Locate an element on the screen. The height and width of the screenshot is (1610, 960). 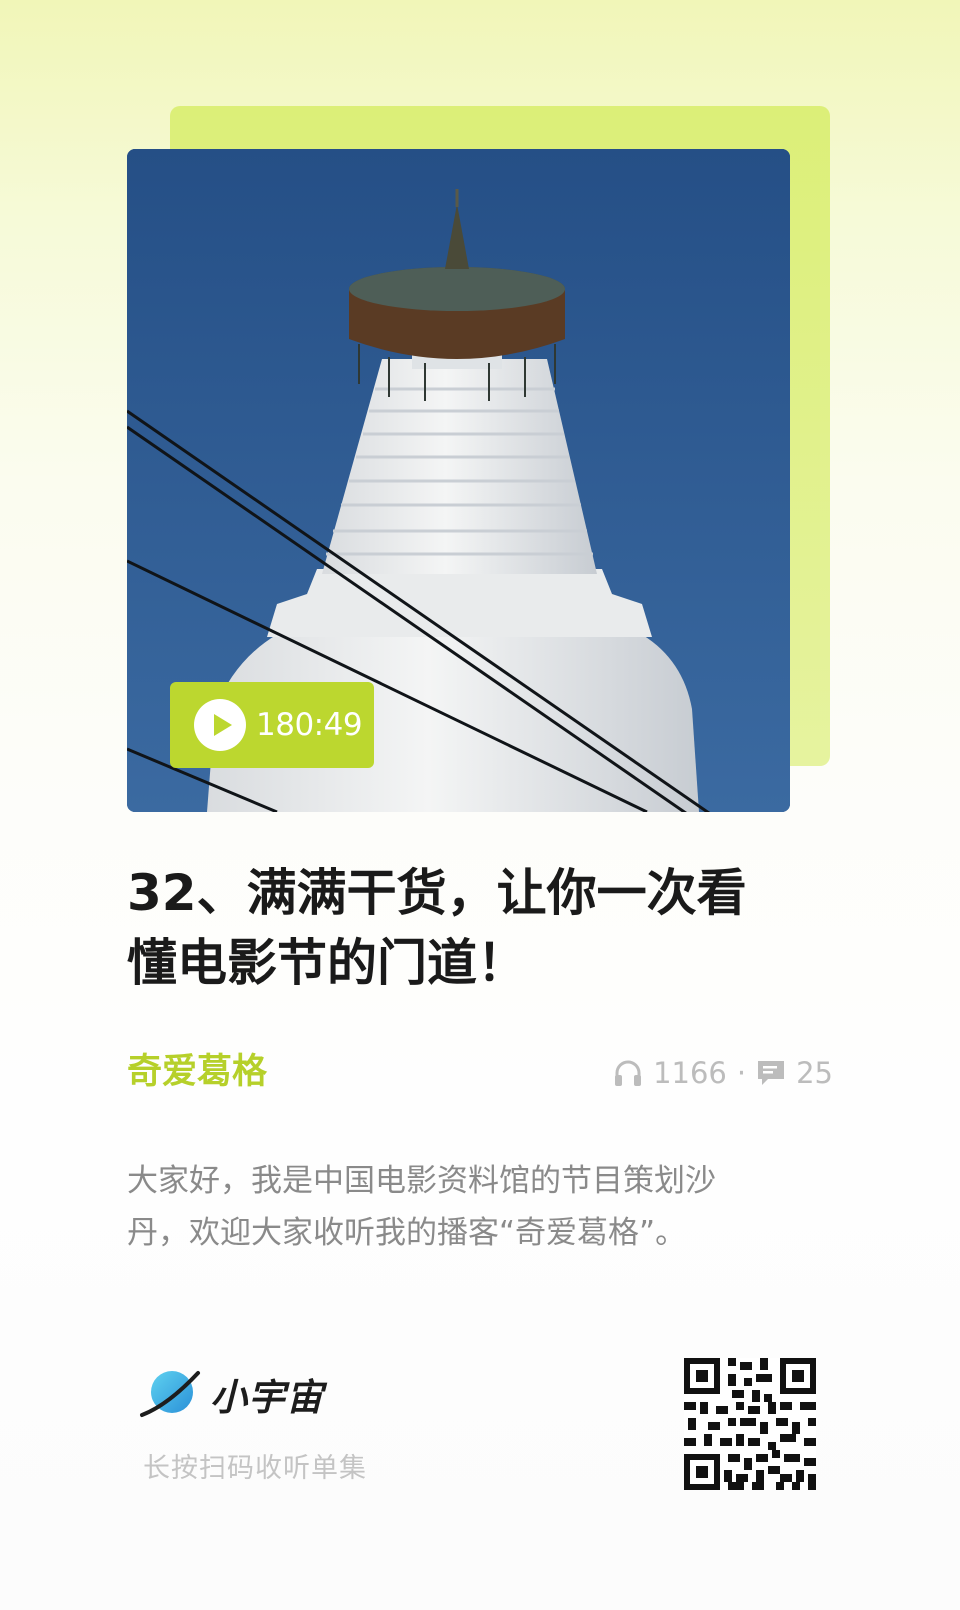
comment-count: 25 is located at coordinates (814, 1073).